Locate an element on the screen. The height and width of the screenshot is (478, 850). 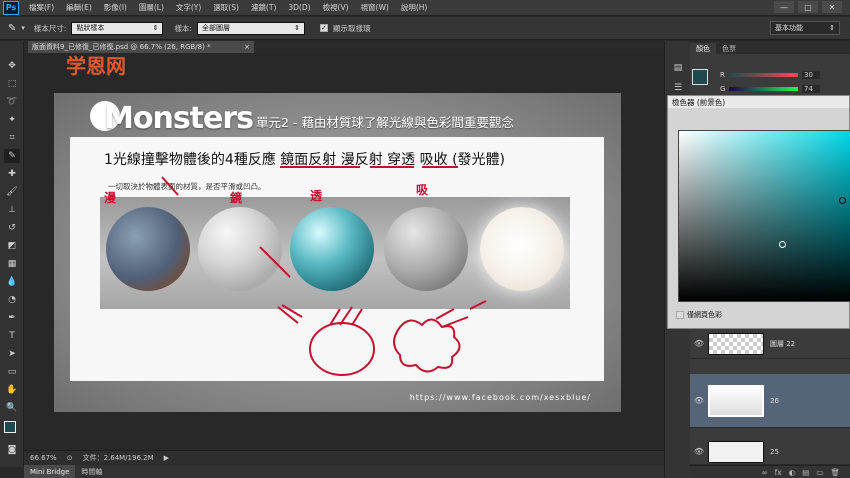
menu-view: 檢視(V) is located at coordinates (336, 7).